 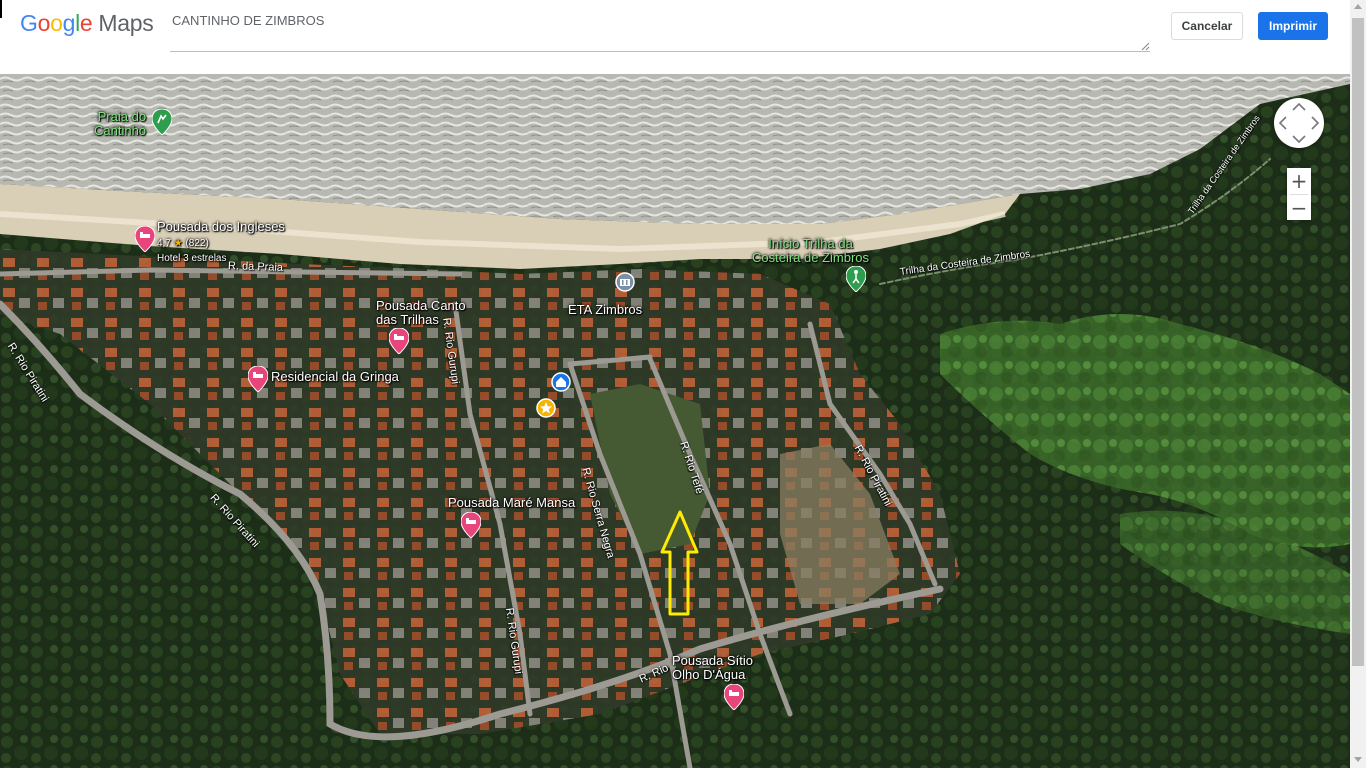 I want to click on print-button: Imprimir, so click(x=1293, y=26).